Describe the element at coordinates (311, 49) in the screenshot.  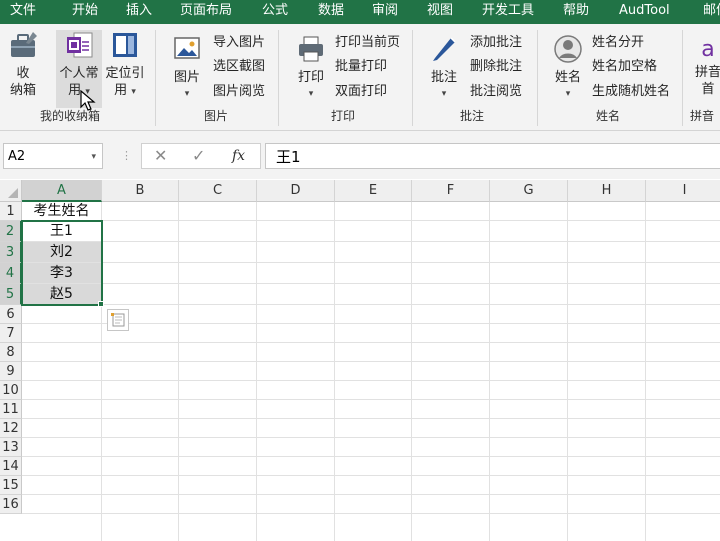
I see `printer-icon` at that location.